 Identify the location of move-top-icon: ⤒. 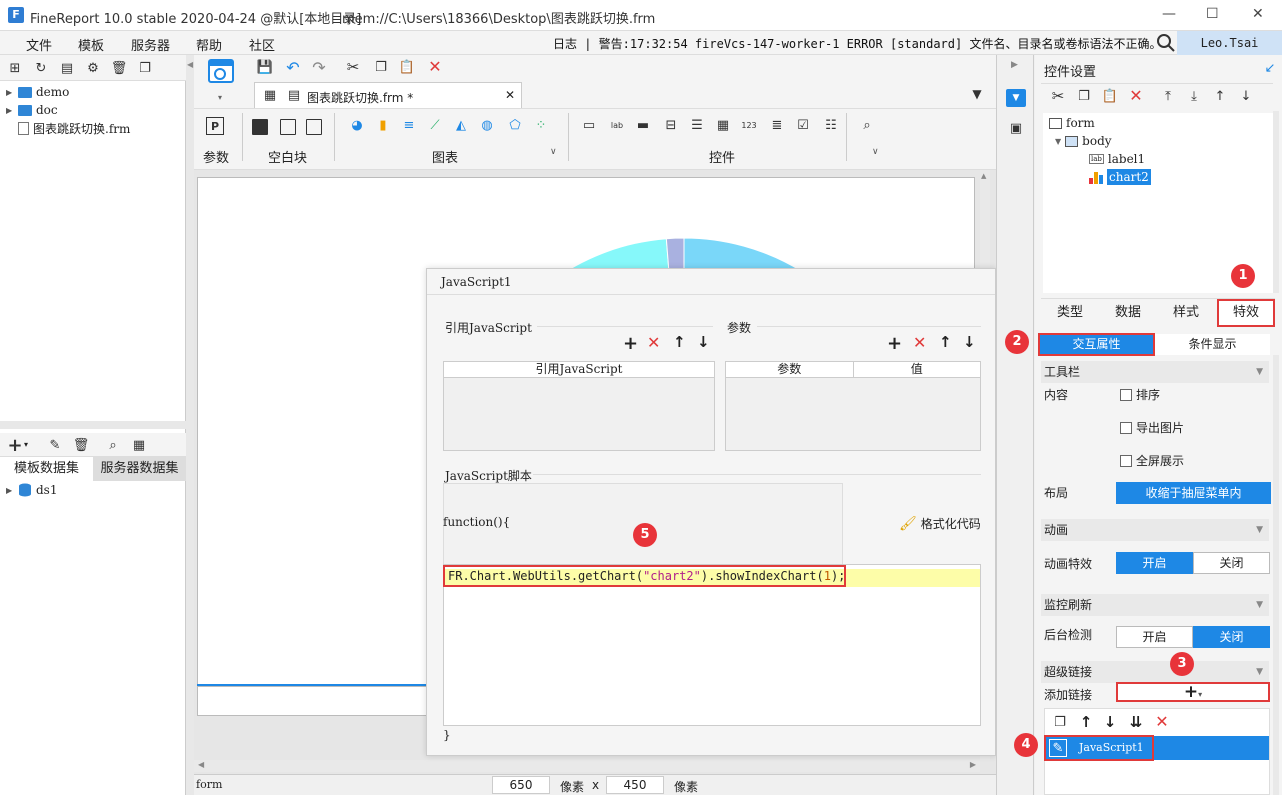
(1168, 96).